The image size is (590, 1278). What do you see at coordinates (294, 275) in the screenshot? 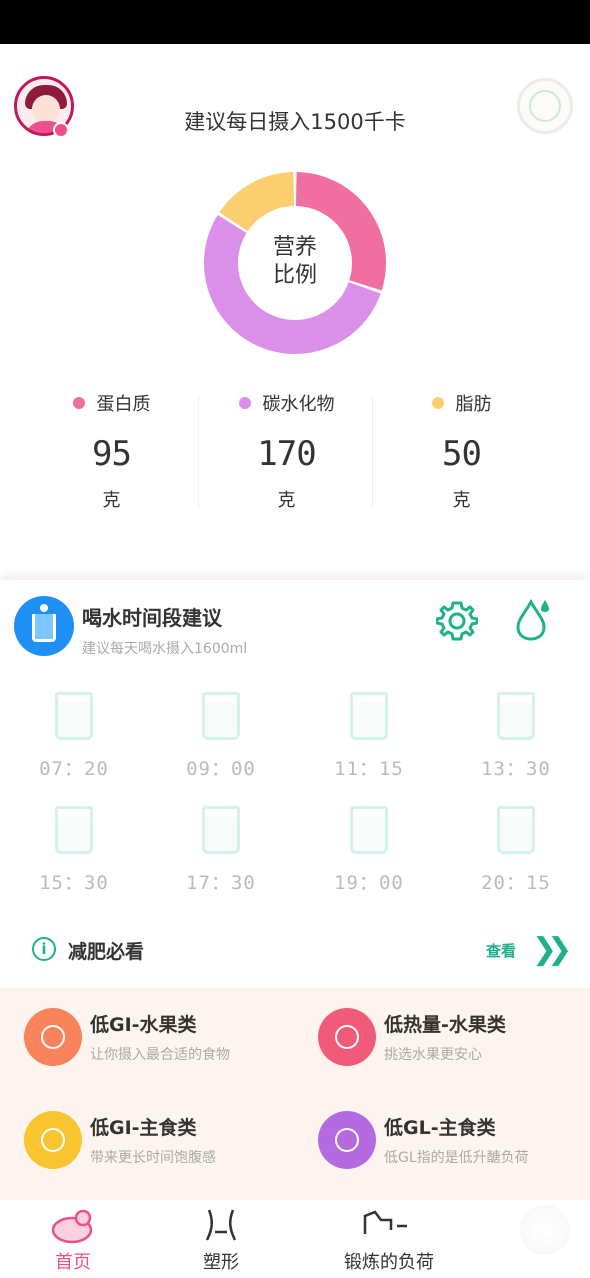
I see `donut-center-line2: 比例` at bounding box center [294, 275].